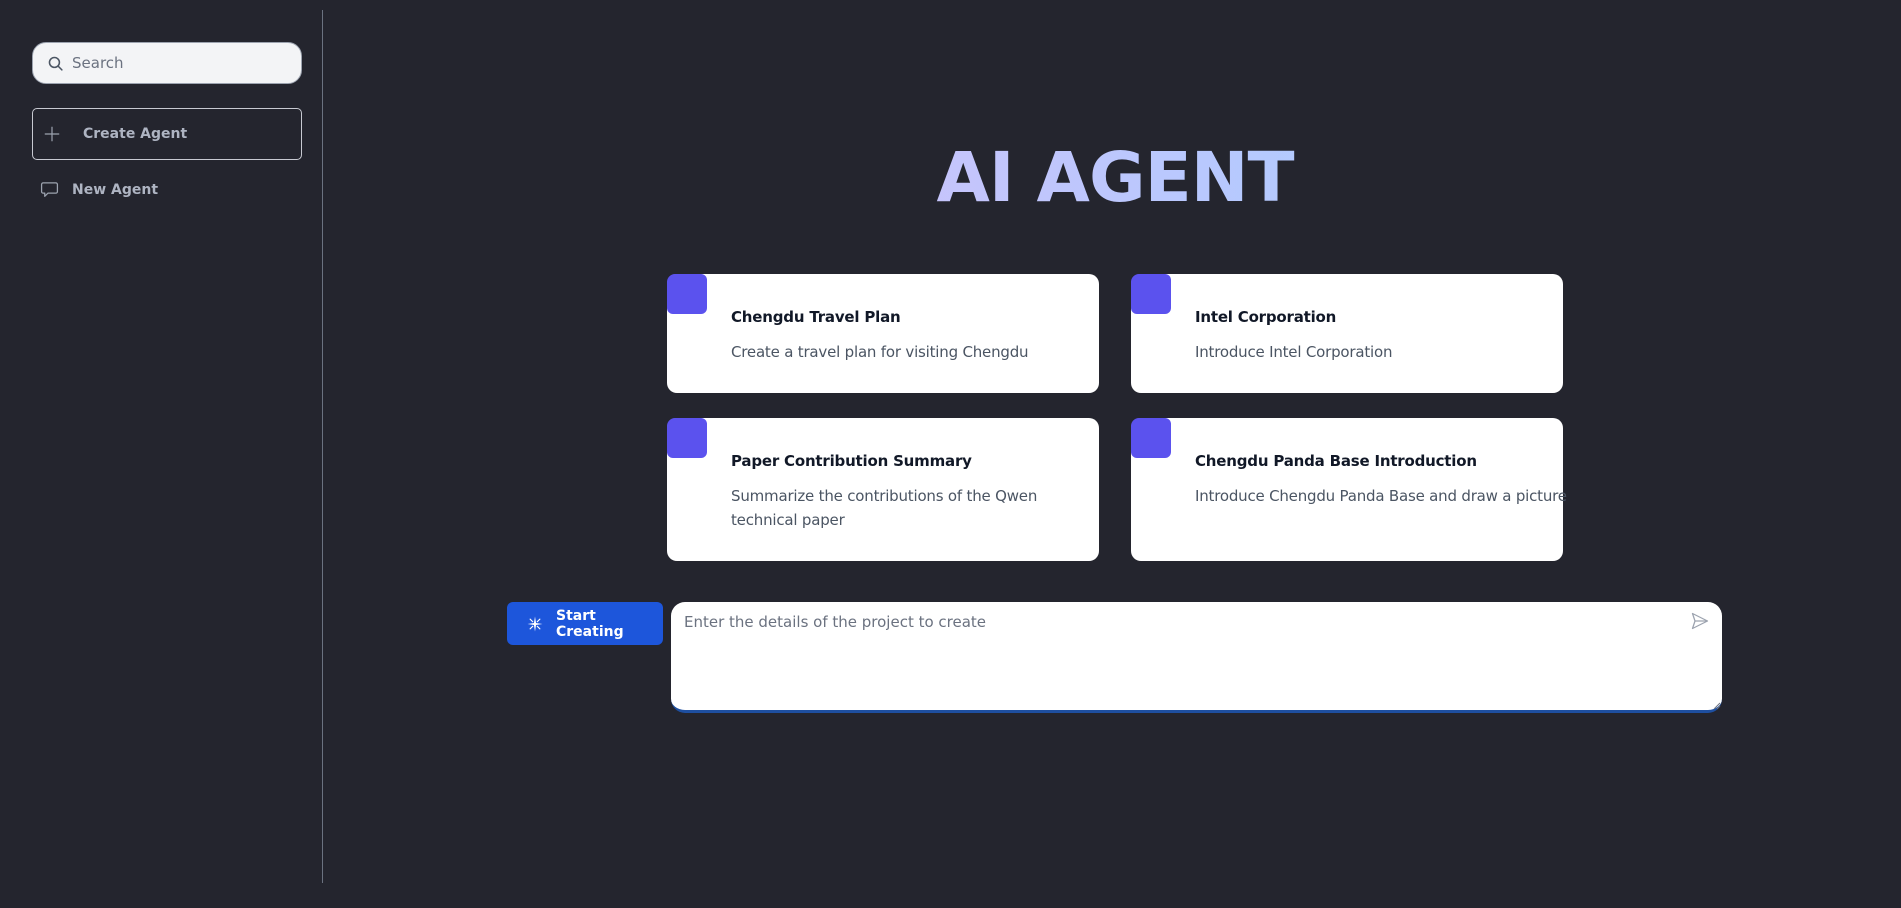  Describe the element at coordinates (322, 446) in the screenshot. I see `sidebar-divider` at that location.